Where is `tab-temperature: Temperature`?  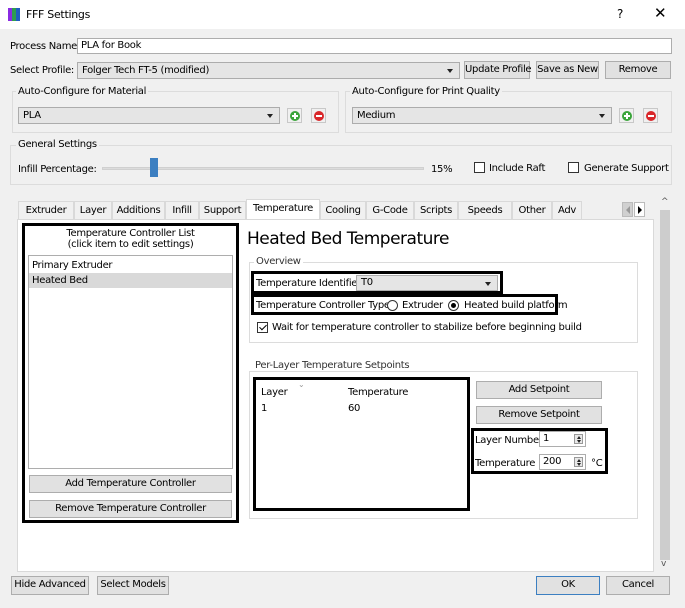
tab-temperature: Temperature is located at coordinates (283, 210).